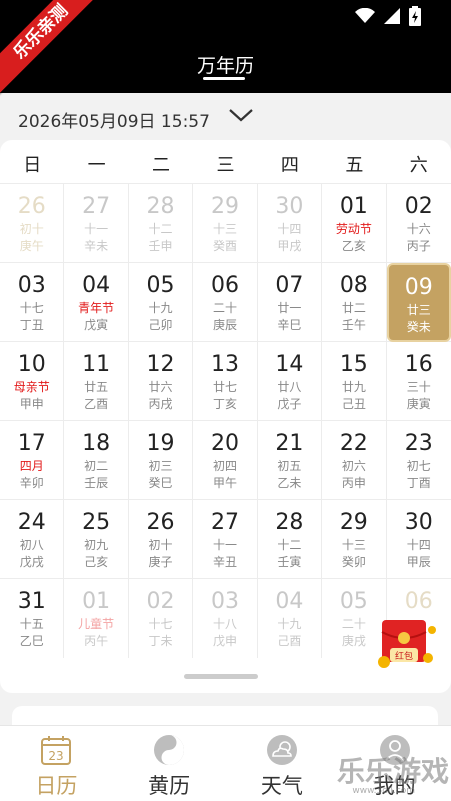 The image size is (451, 801). I want to click on calendar-day-selected: 09 廿三 癸未, so click(418, 302).